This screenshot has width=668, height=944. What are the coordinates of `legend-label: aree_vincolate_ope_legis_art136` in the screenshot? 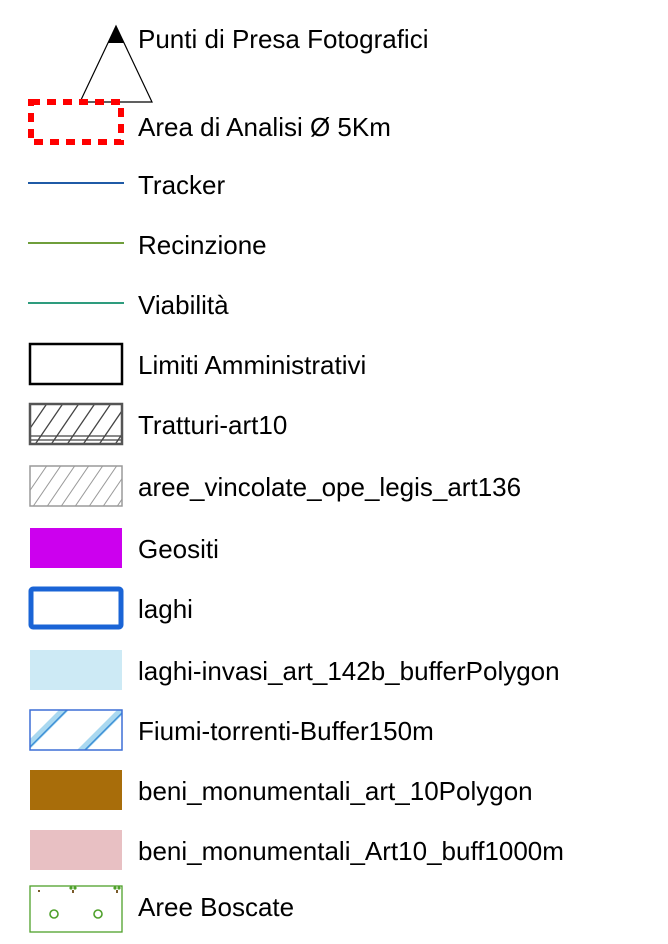 It's located at (330, 487).